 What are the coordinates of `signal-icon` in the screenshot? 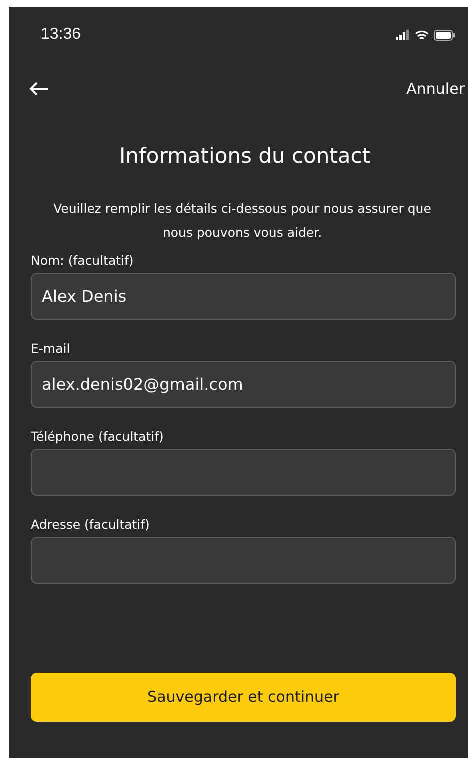 It's located at (403, 35).